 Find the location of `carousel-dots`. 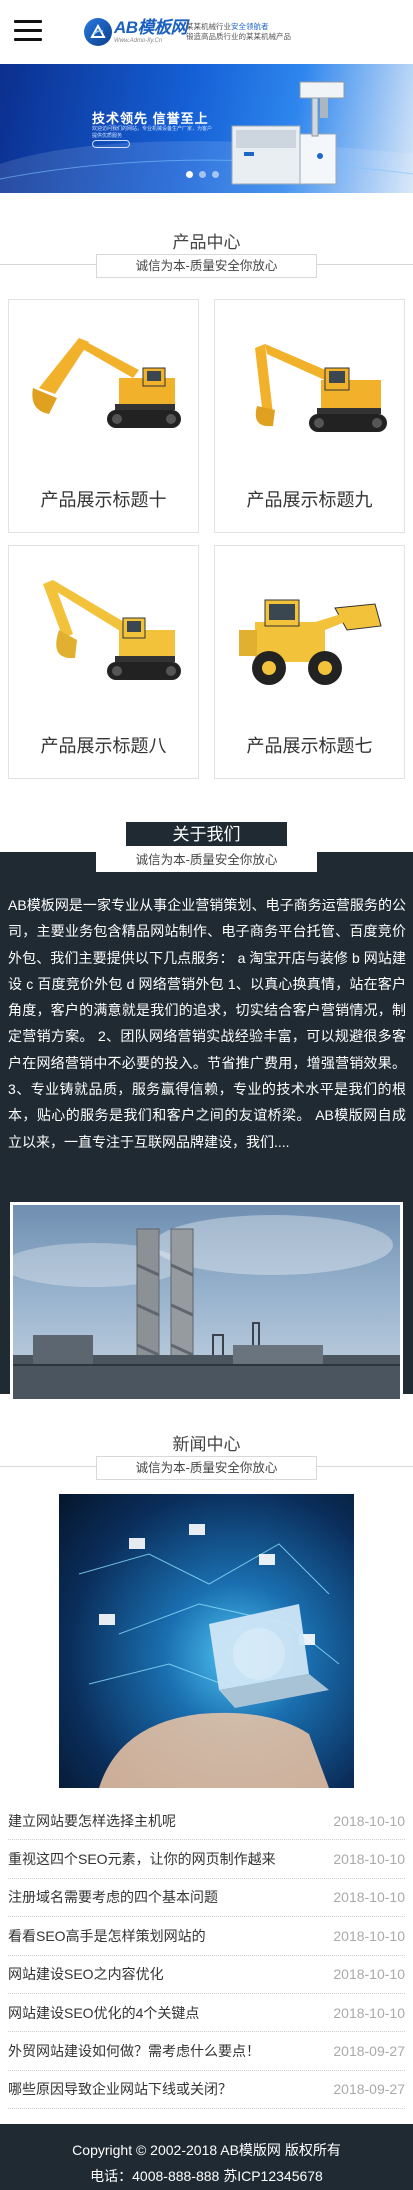

carousel-dots is located at coordinates (205, 174).